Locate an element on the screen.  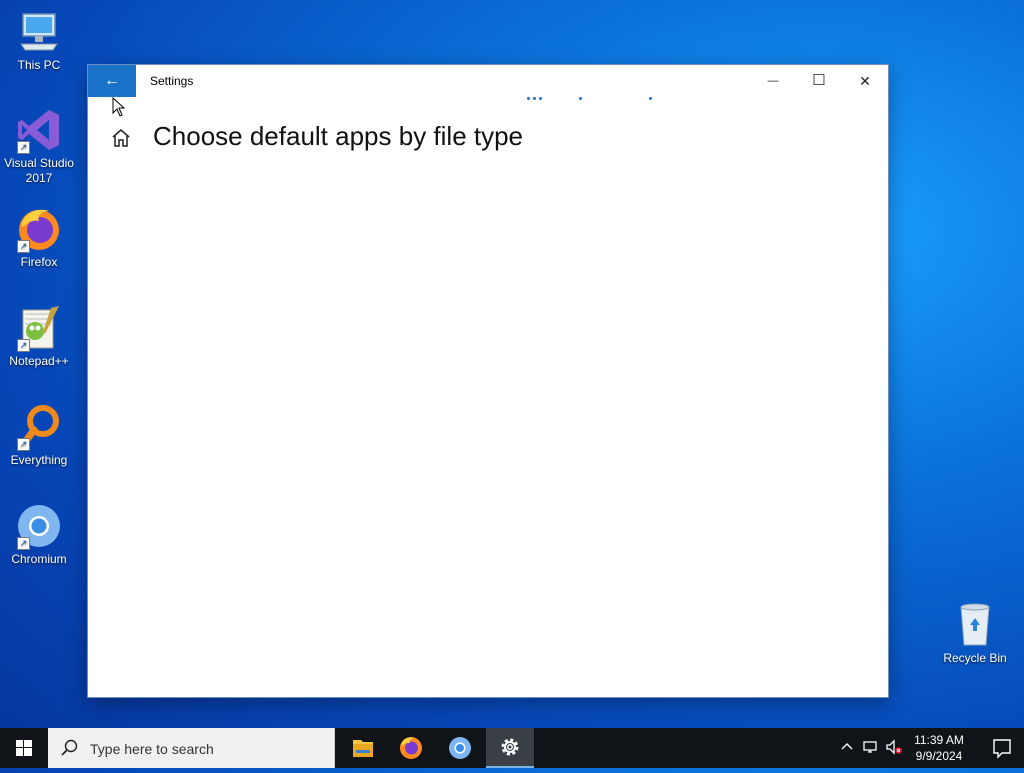
desktop-icon-chromium: ↗ Chromium is located at coordinates (39, 534).